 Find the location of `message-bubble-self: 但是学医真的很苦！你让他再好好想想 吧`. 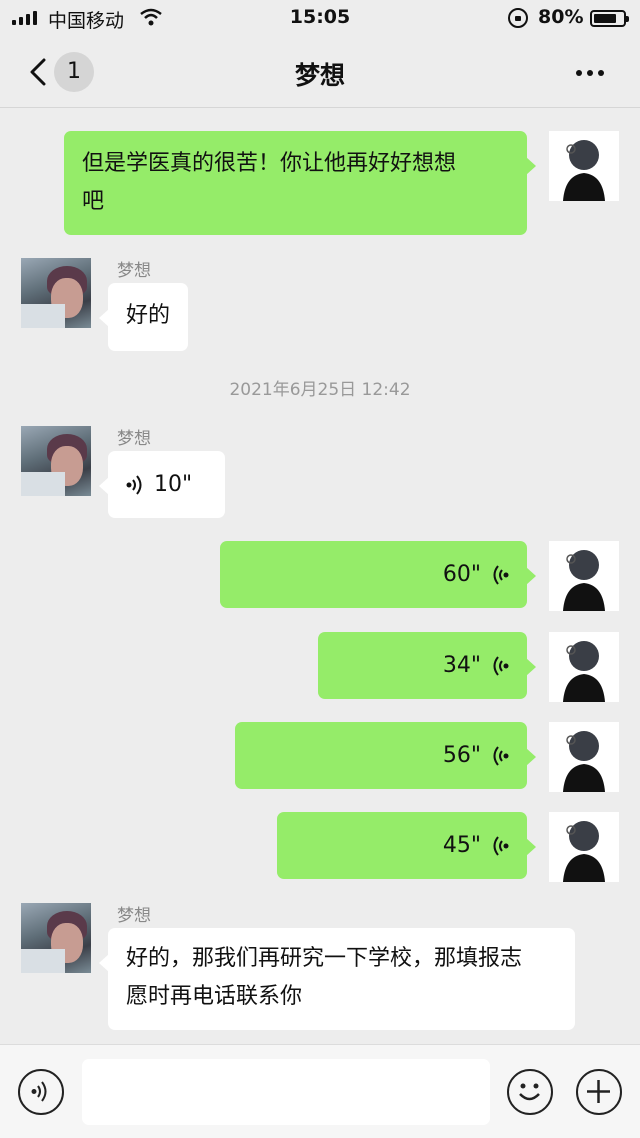

message-bubble-self: 但是学医真的很苦！你让他再好好想想 吧 is located at coordinates (300, 183).